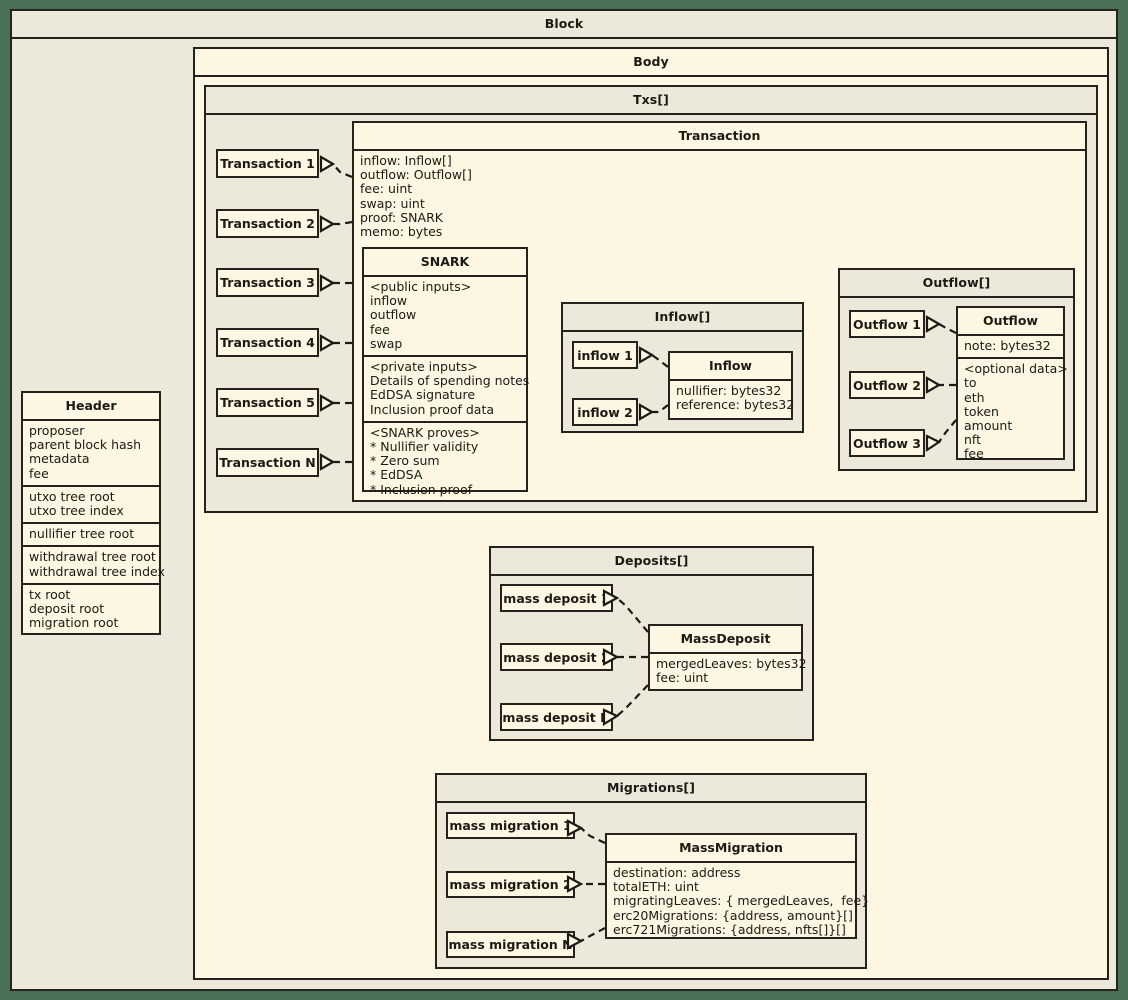 The image size is (1128, 1000). I want to click on class-outflow-section-0: note: bytes32, so click(1007, 345).